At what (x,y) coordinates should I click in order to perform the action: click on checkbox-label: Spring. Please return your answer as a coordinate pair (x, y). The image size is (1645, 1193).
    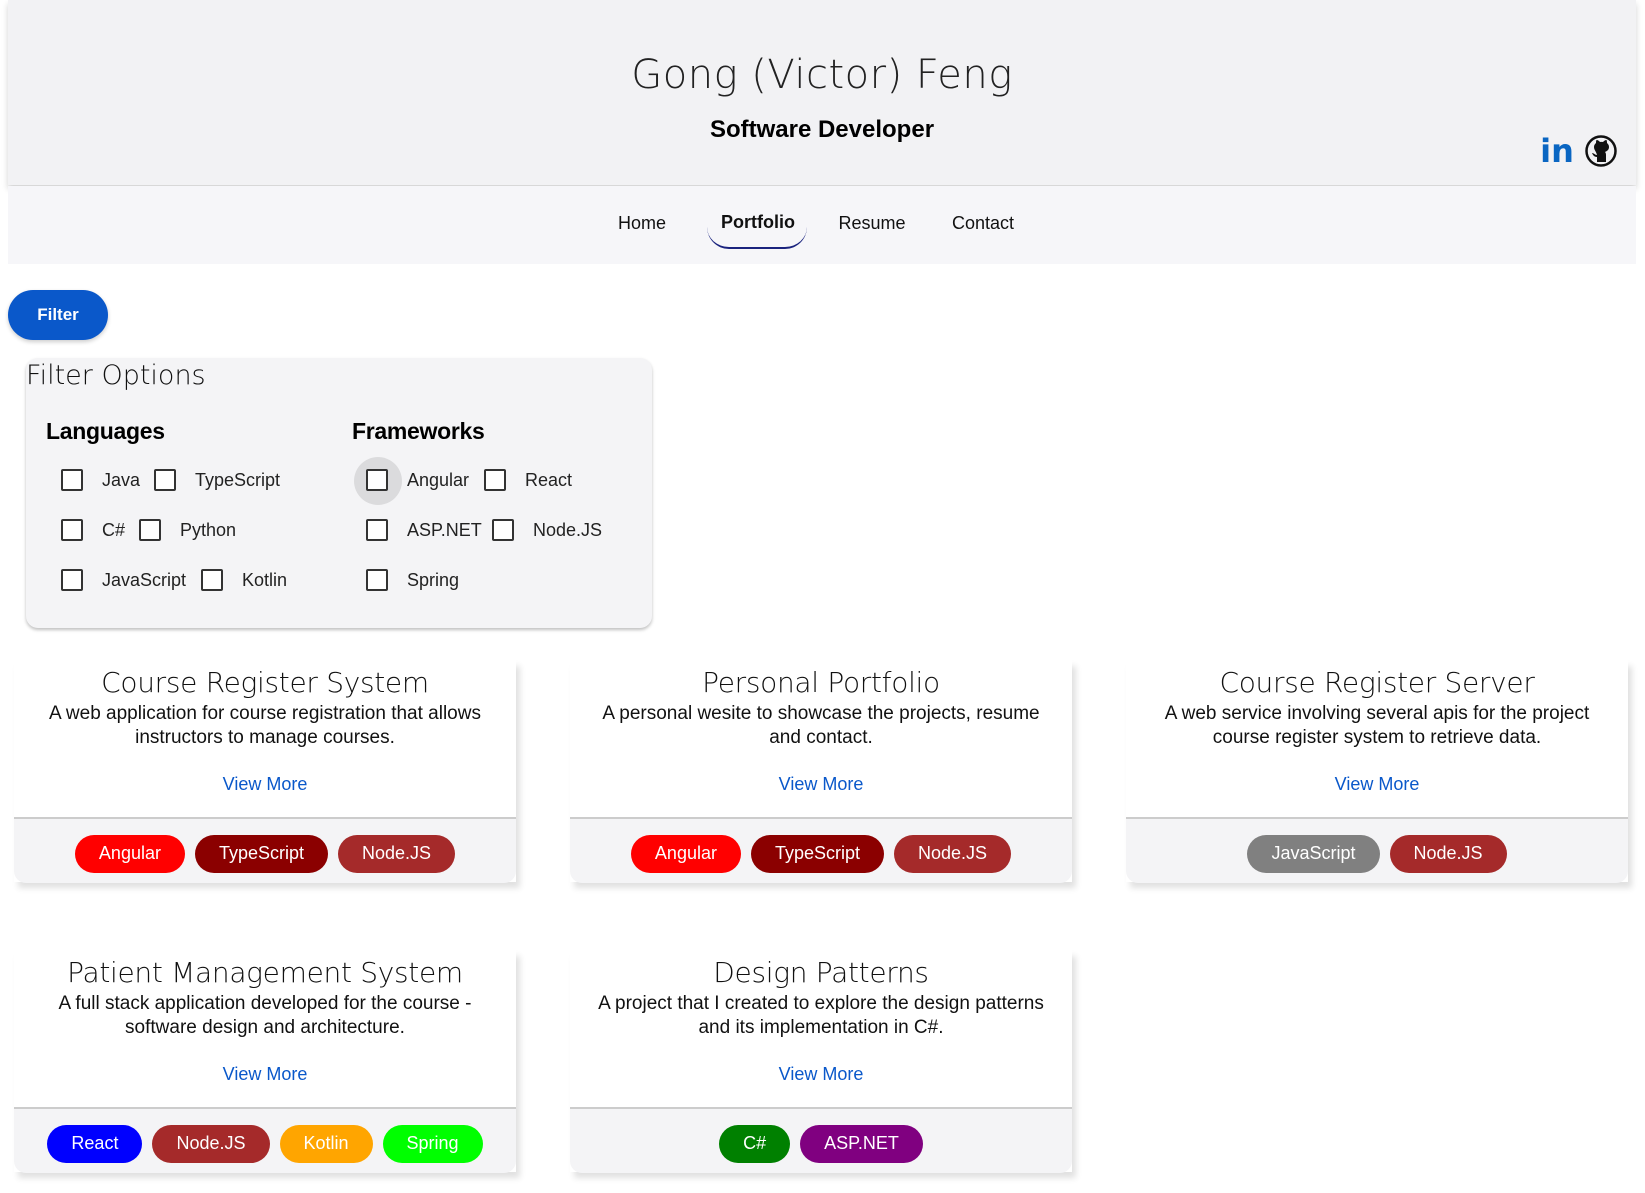
    Looking at the image, I should click on (433, 579).